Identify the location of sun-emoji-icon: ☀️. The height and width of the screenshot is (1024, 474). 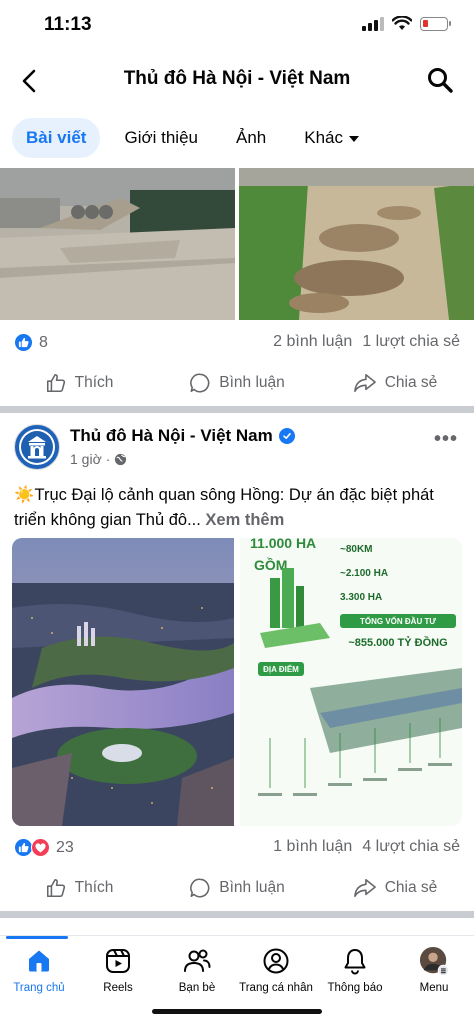
(24, 495).